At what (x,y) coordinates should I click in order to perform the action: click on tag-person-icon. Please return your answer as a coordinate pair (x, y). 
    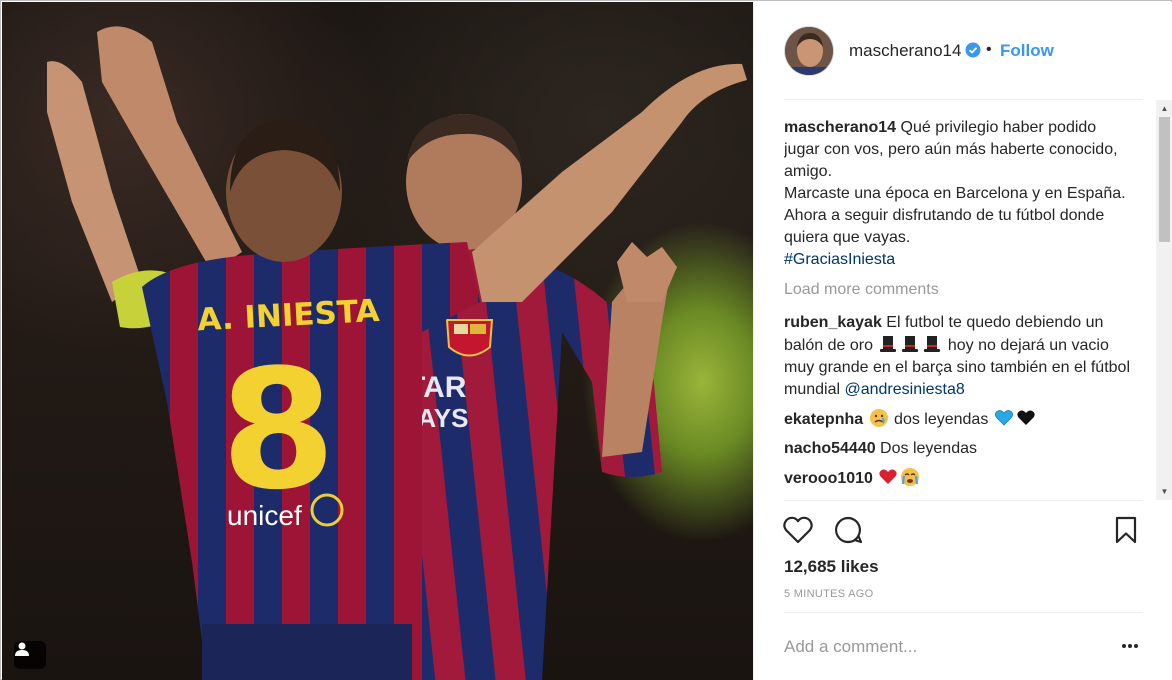
    Looking at the image, I should click on (30, 655).